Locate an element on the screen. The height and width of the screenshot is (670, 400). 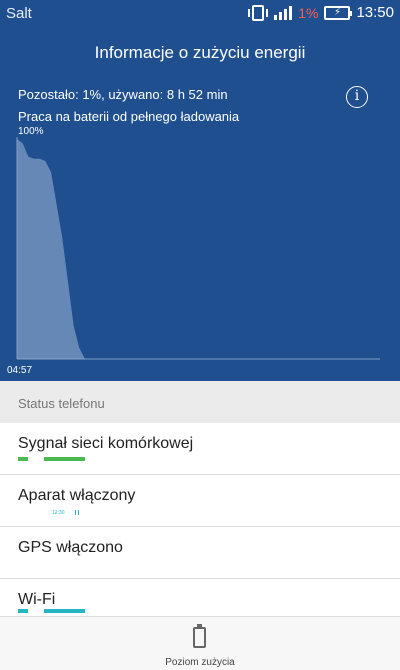
carrier-name: Salt is located at coordinates (19, 13).